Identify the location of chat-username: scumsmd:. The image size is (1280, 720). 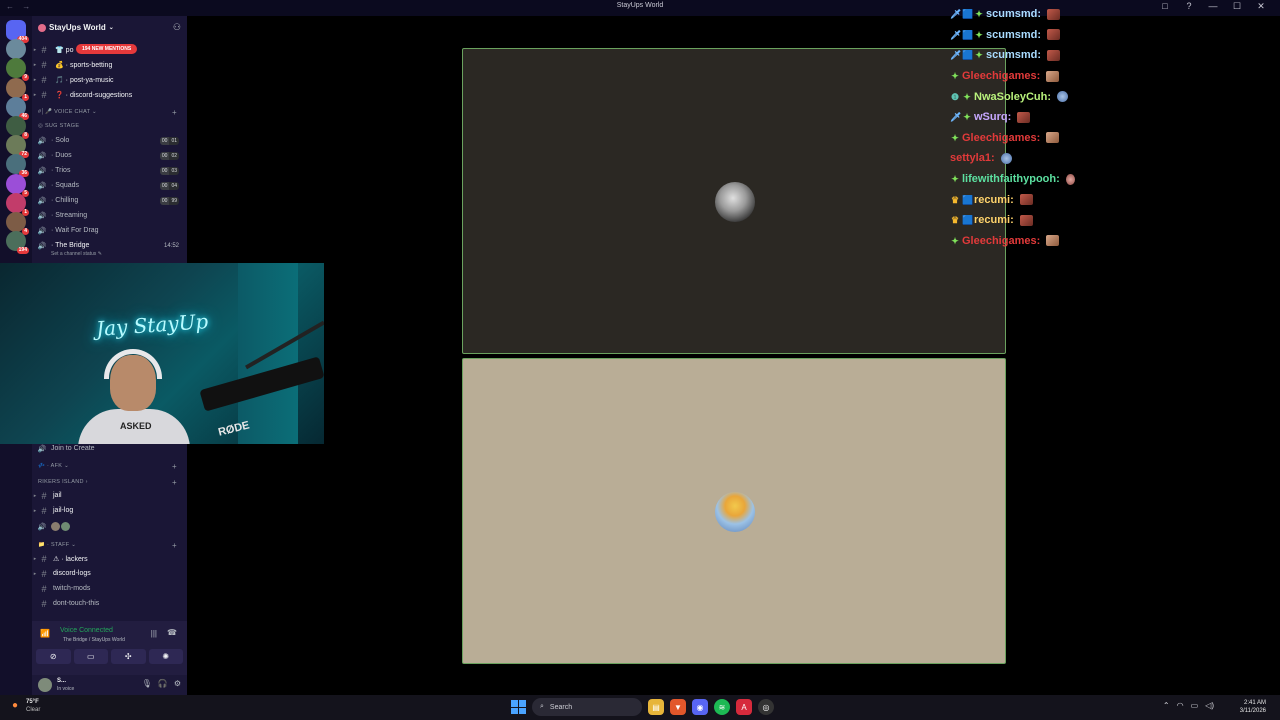
(1014, 34).